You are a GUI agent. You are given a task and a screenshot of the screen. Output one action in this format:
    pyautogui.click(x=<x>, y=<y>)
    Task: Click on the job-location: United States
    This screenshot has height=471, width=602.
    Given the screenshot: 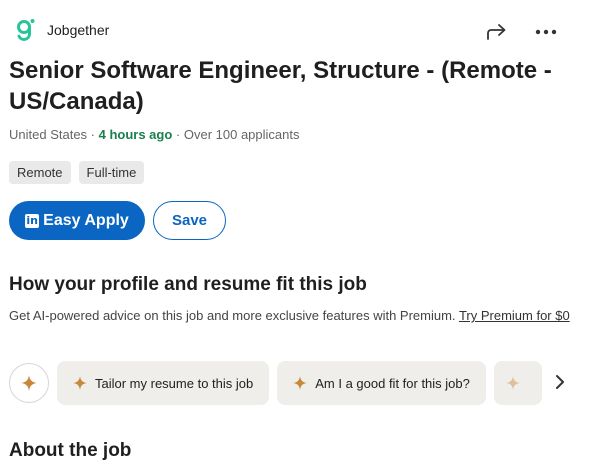 What is the action you would take?
    pyautogui.click(x=48, y=134)
    